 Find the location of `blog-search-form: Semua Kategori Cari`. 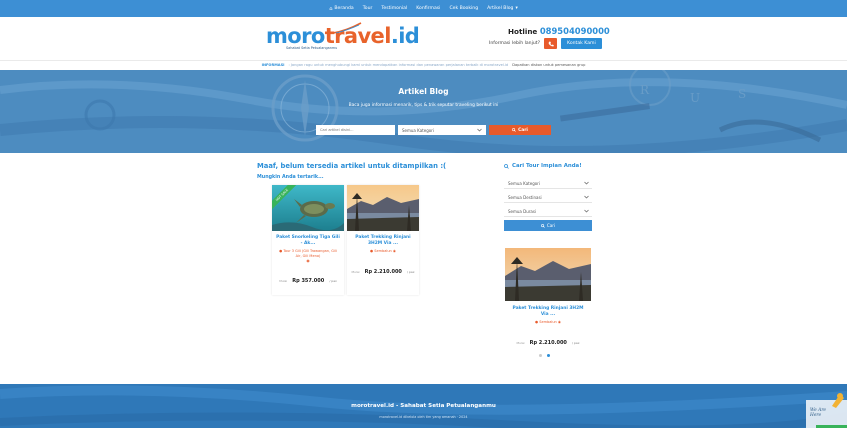

blog-search-form: Semua Kategori Cari is located at coordinates (433, 130).